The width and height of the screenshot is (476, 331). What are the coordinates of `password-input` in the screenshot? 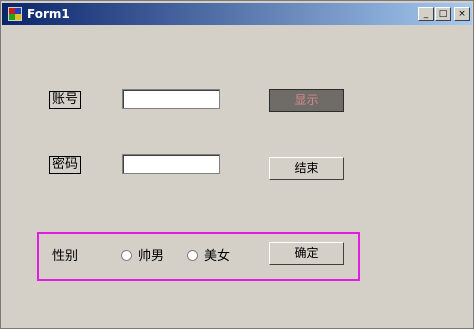 It's located at (171, 164).